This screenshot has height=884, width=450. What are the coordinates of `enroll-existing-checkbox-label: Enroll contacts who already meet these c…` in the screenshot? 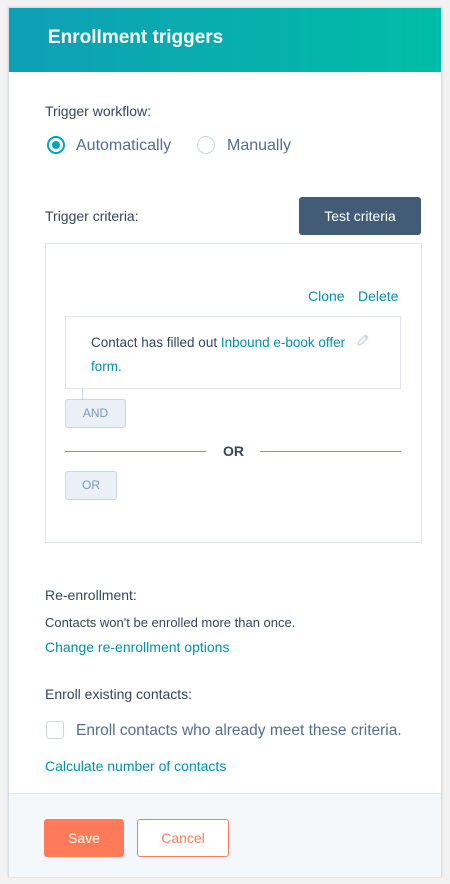 It's located at (239, 731).